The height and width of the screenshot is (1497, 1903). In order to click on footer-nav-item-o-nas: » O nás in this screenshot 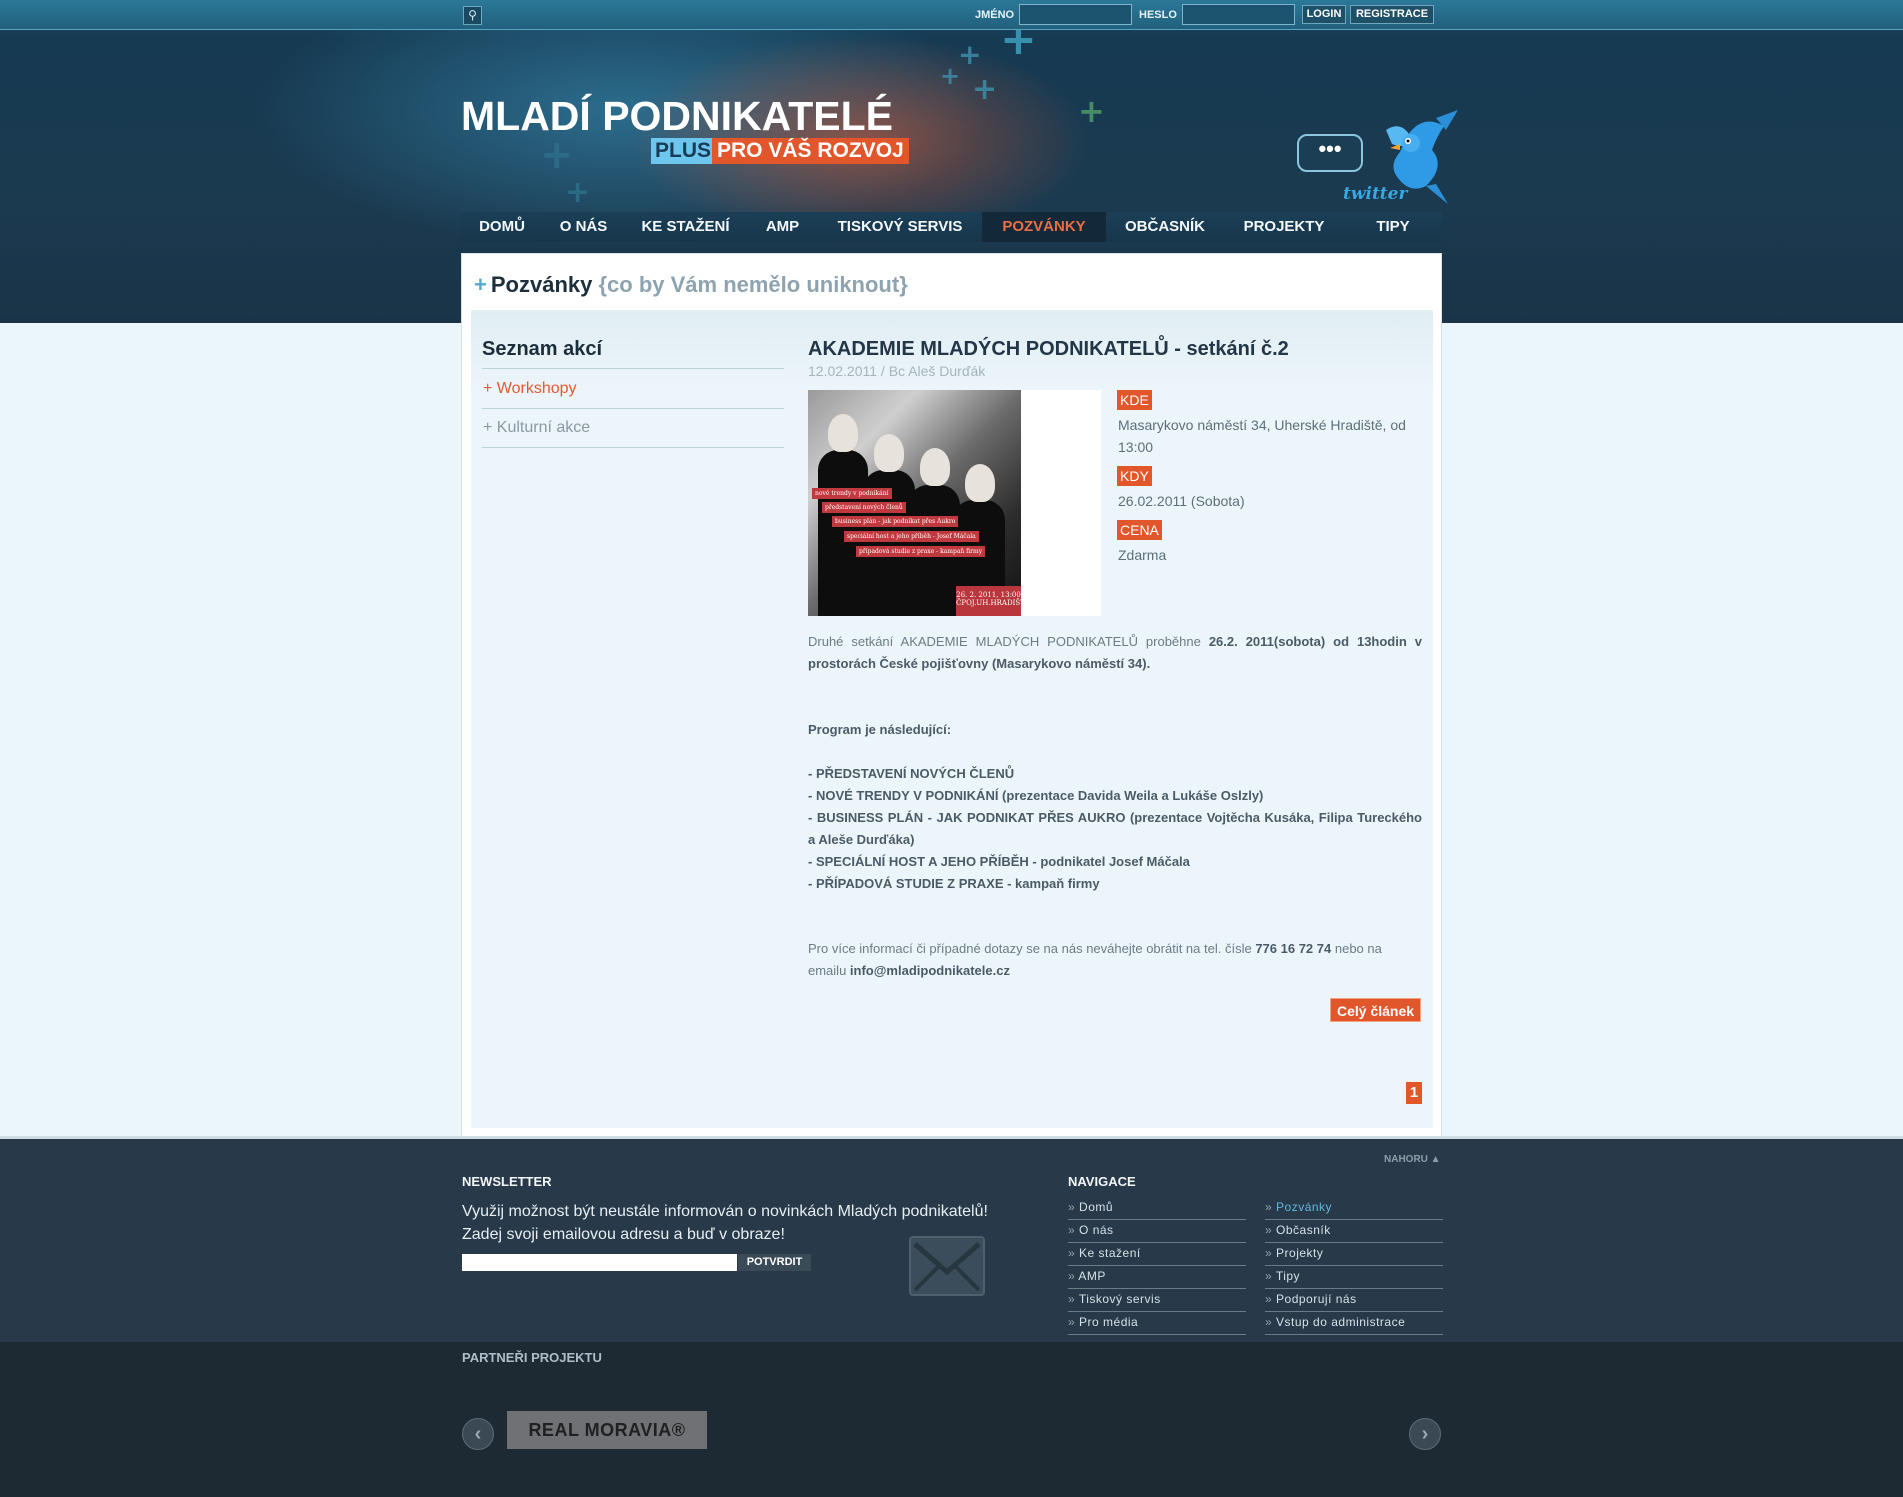, I will do `click(1157, 1231)`.